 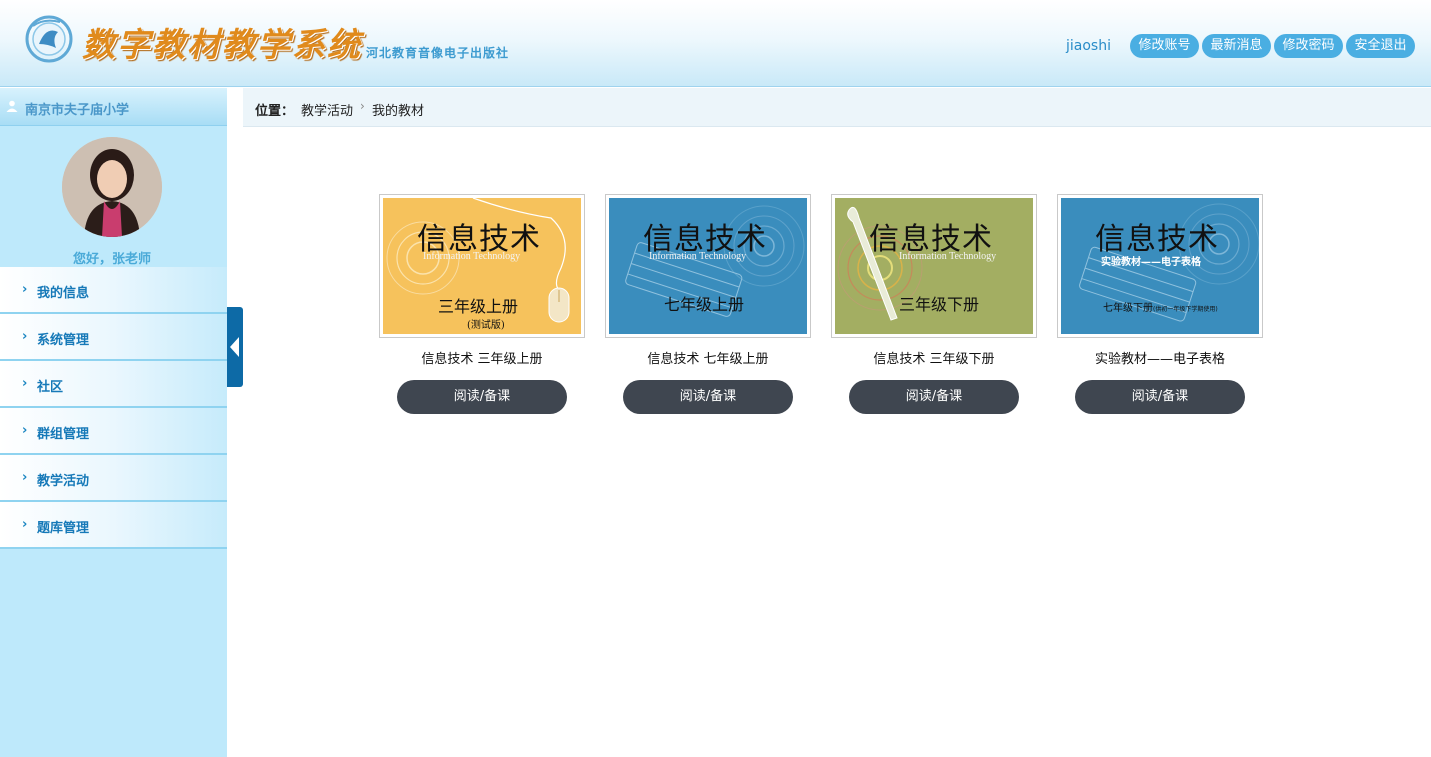 What do you see at coordinates (275, 111) in the screenshot?
I see `breadcrumb-label: 位置：` at bounding box center [275, 111].